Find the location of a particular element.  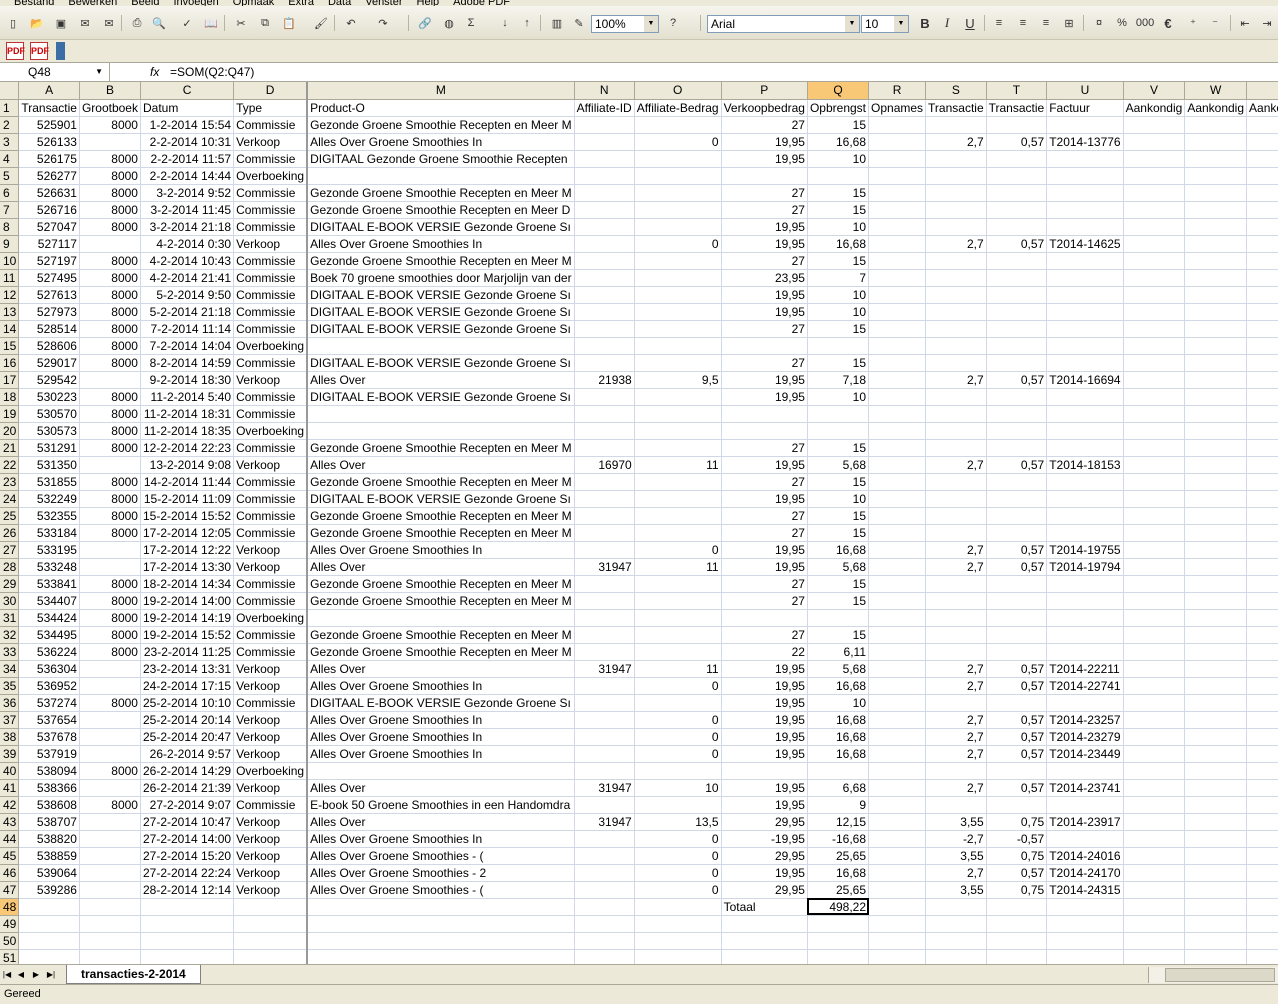

cell: 10 is located at coordinates (838, 312).